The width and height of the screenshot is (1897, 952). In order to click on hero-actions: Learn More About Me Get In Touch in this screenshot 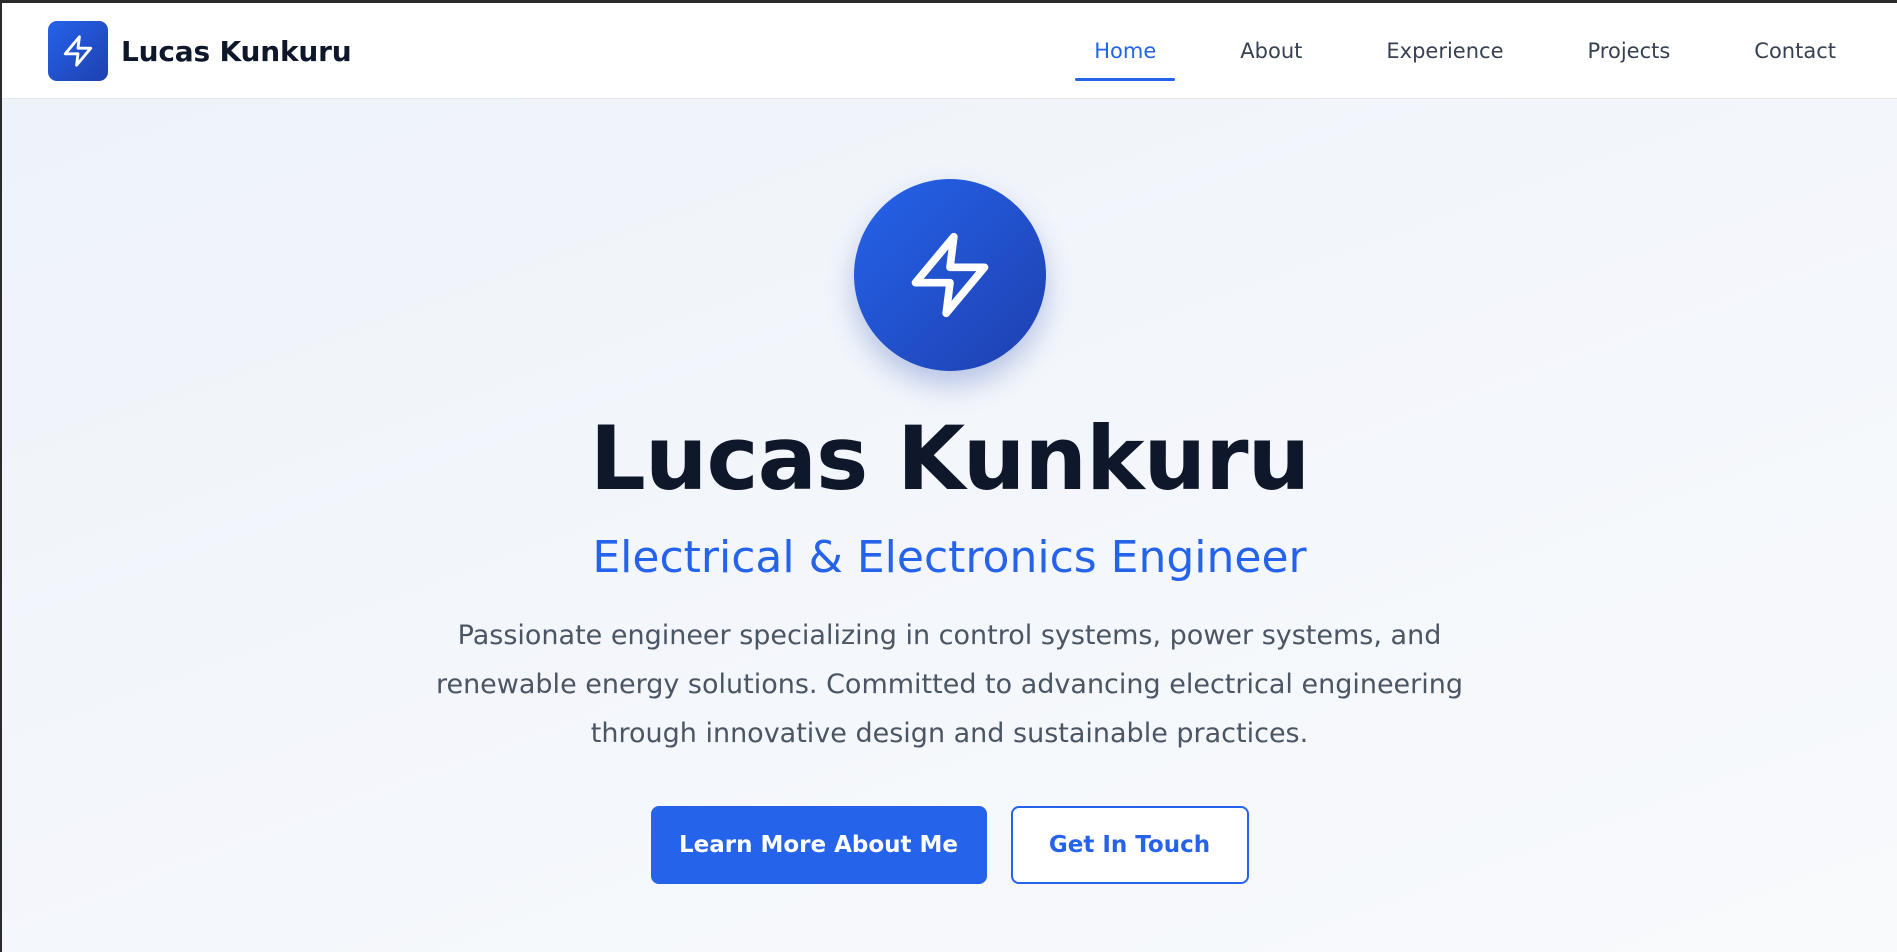, I will do `click(949, 845)`.